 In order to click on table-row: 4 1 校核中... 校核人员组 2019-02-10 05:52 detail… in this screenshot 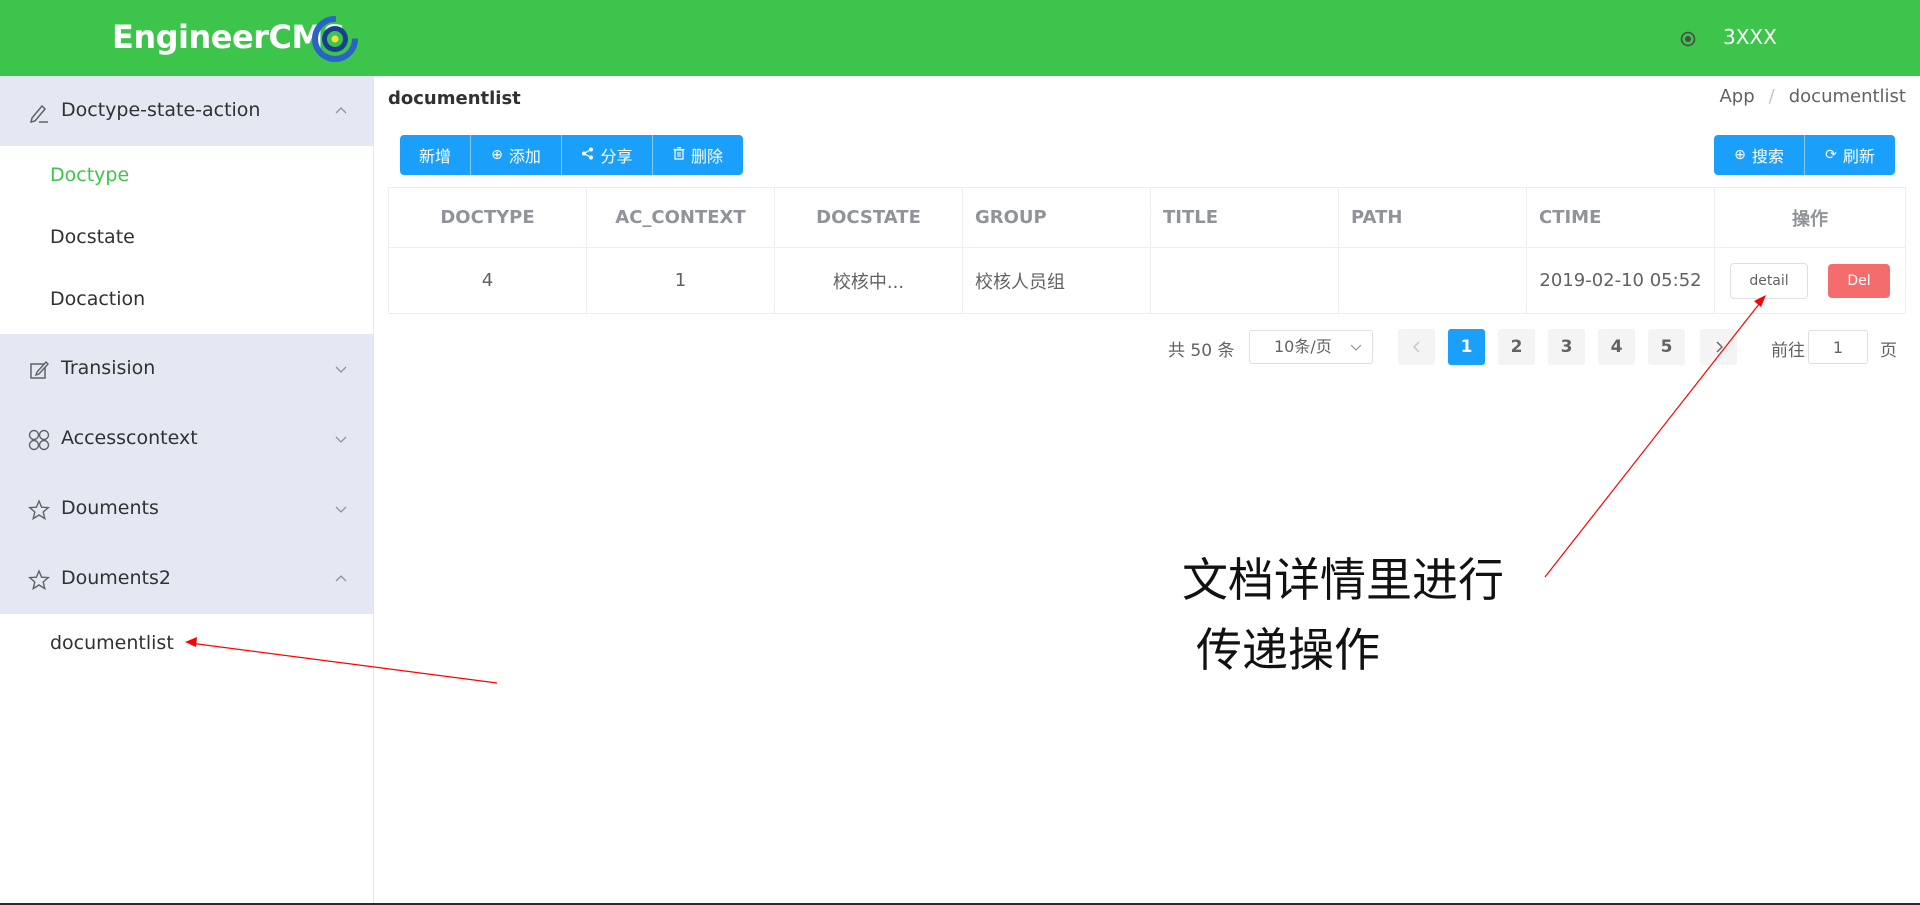, I will do `click(1148, 281)`.